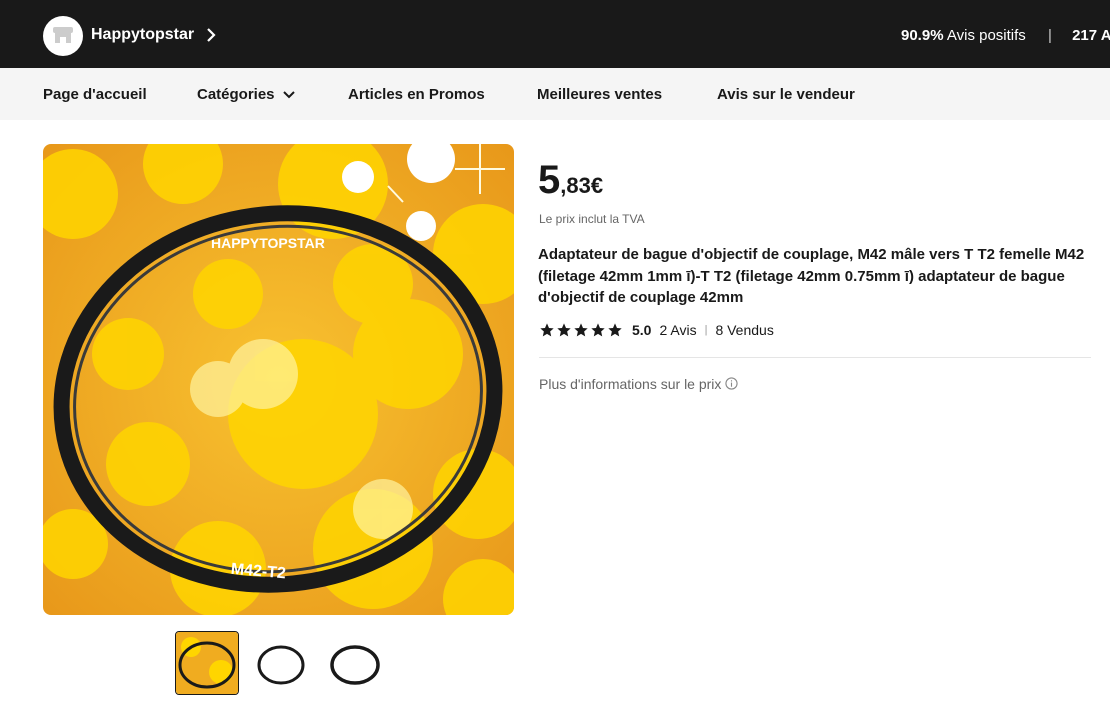 Image resolution: width=1110 pixels, height=722 pixels. Describe the element at coordinates (786, 94) in the screenshot. I see `nav-seller-reviews: Avis sur le vendeur` at that location.